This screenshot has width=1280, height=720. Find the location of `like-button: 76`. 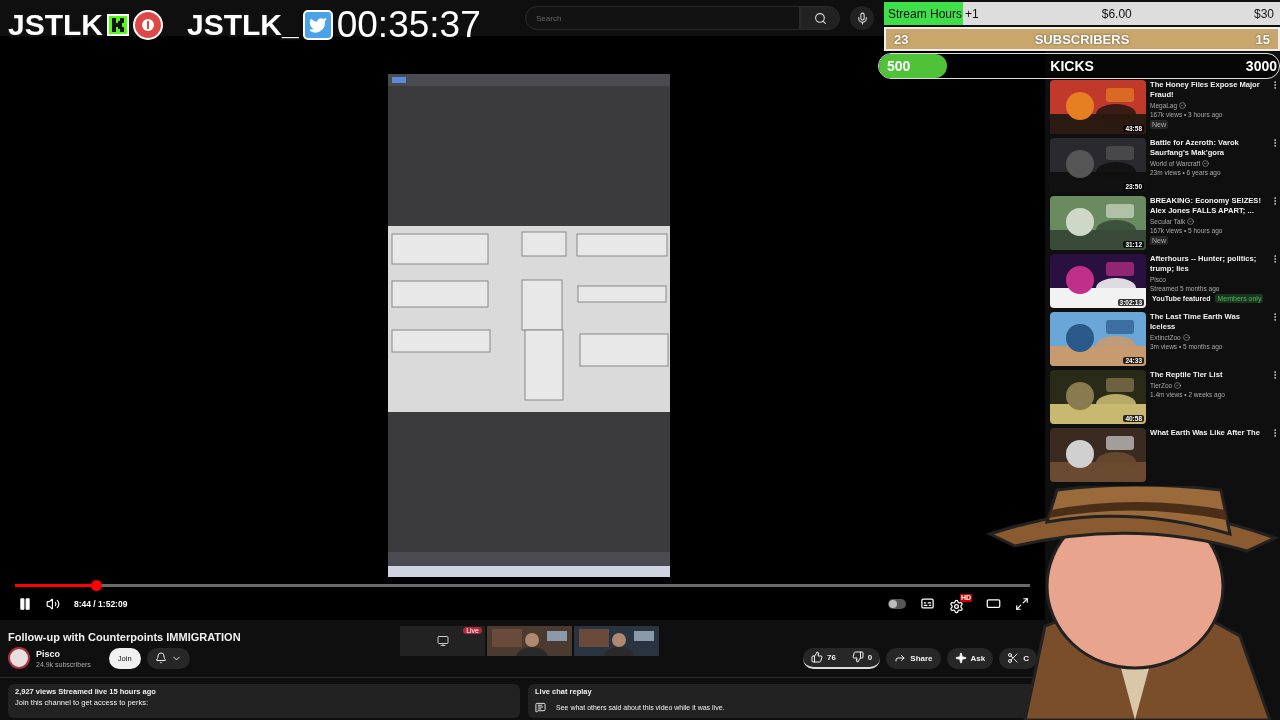

like-button: 76 is located at coordinates (823, 657).